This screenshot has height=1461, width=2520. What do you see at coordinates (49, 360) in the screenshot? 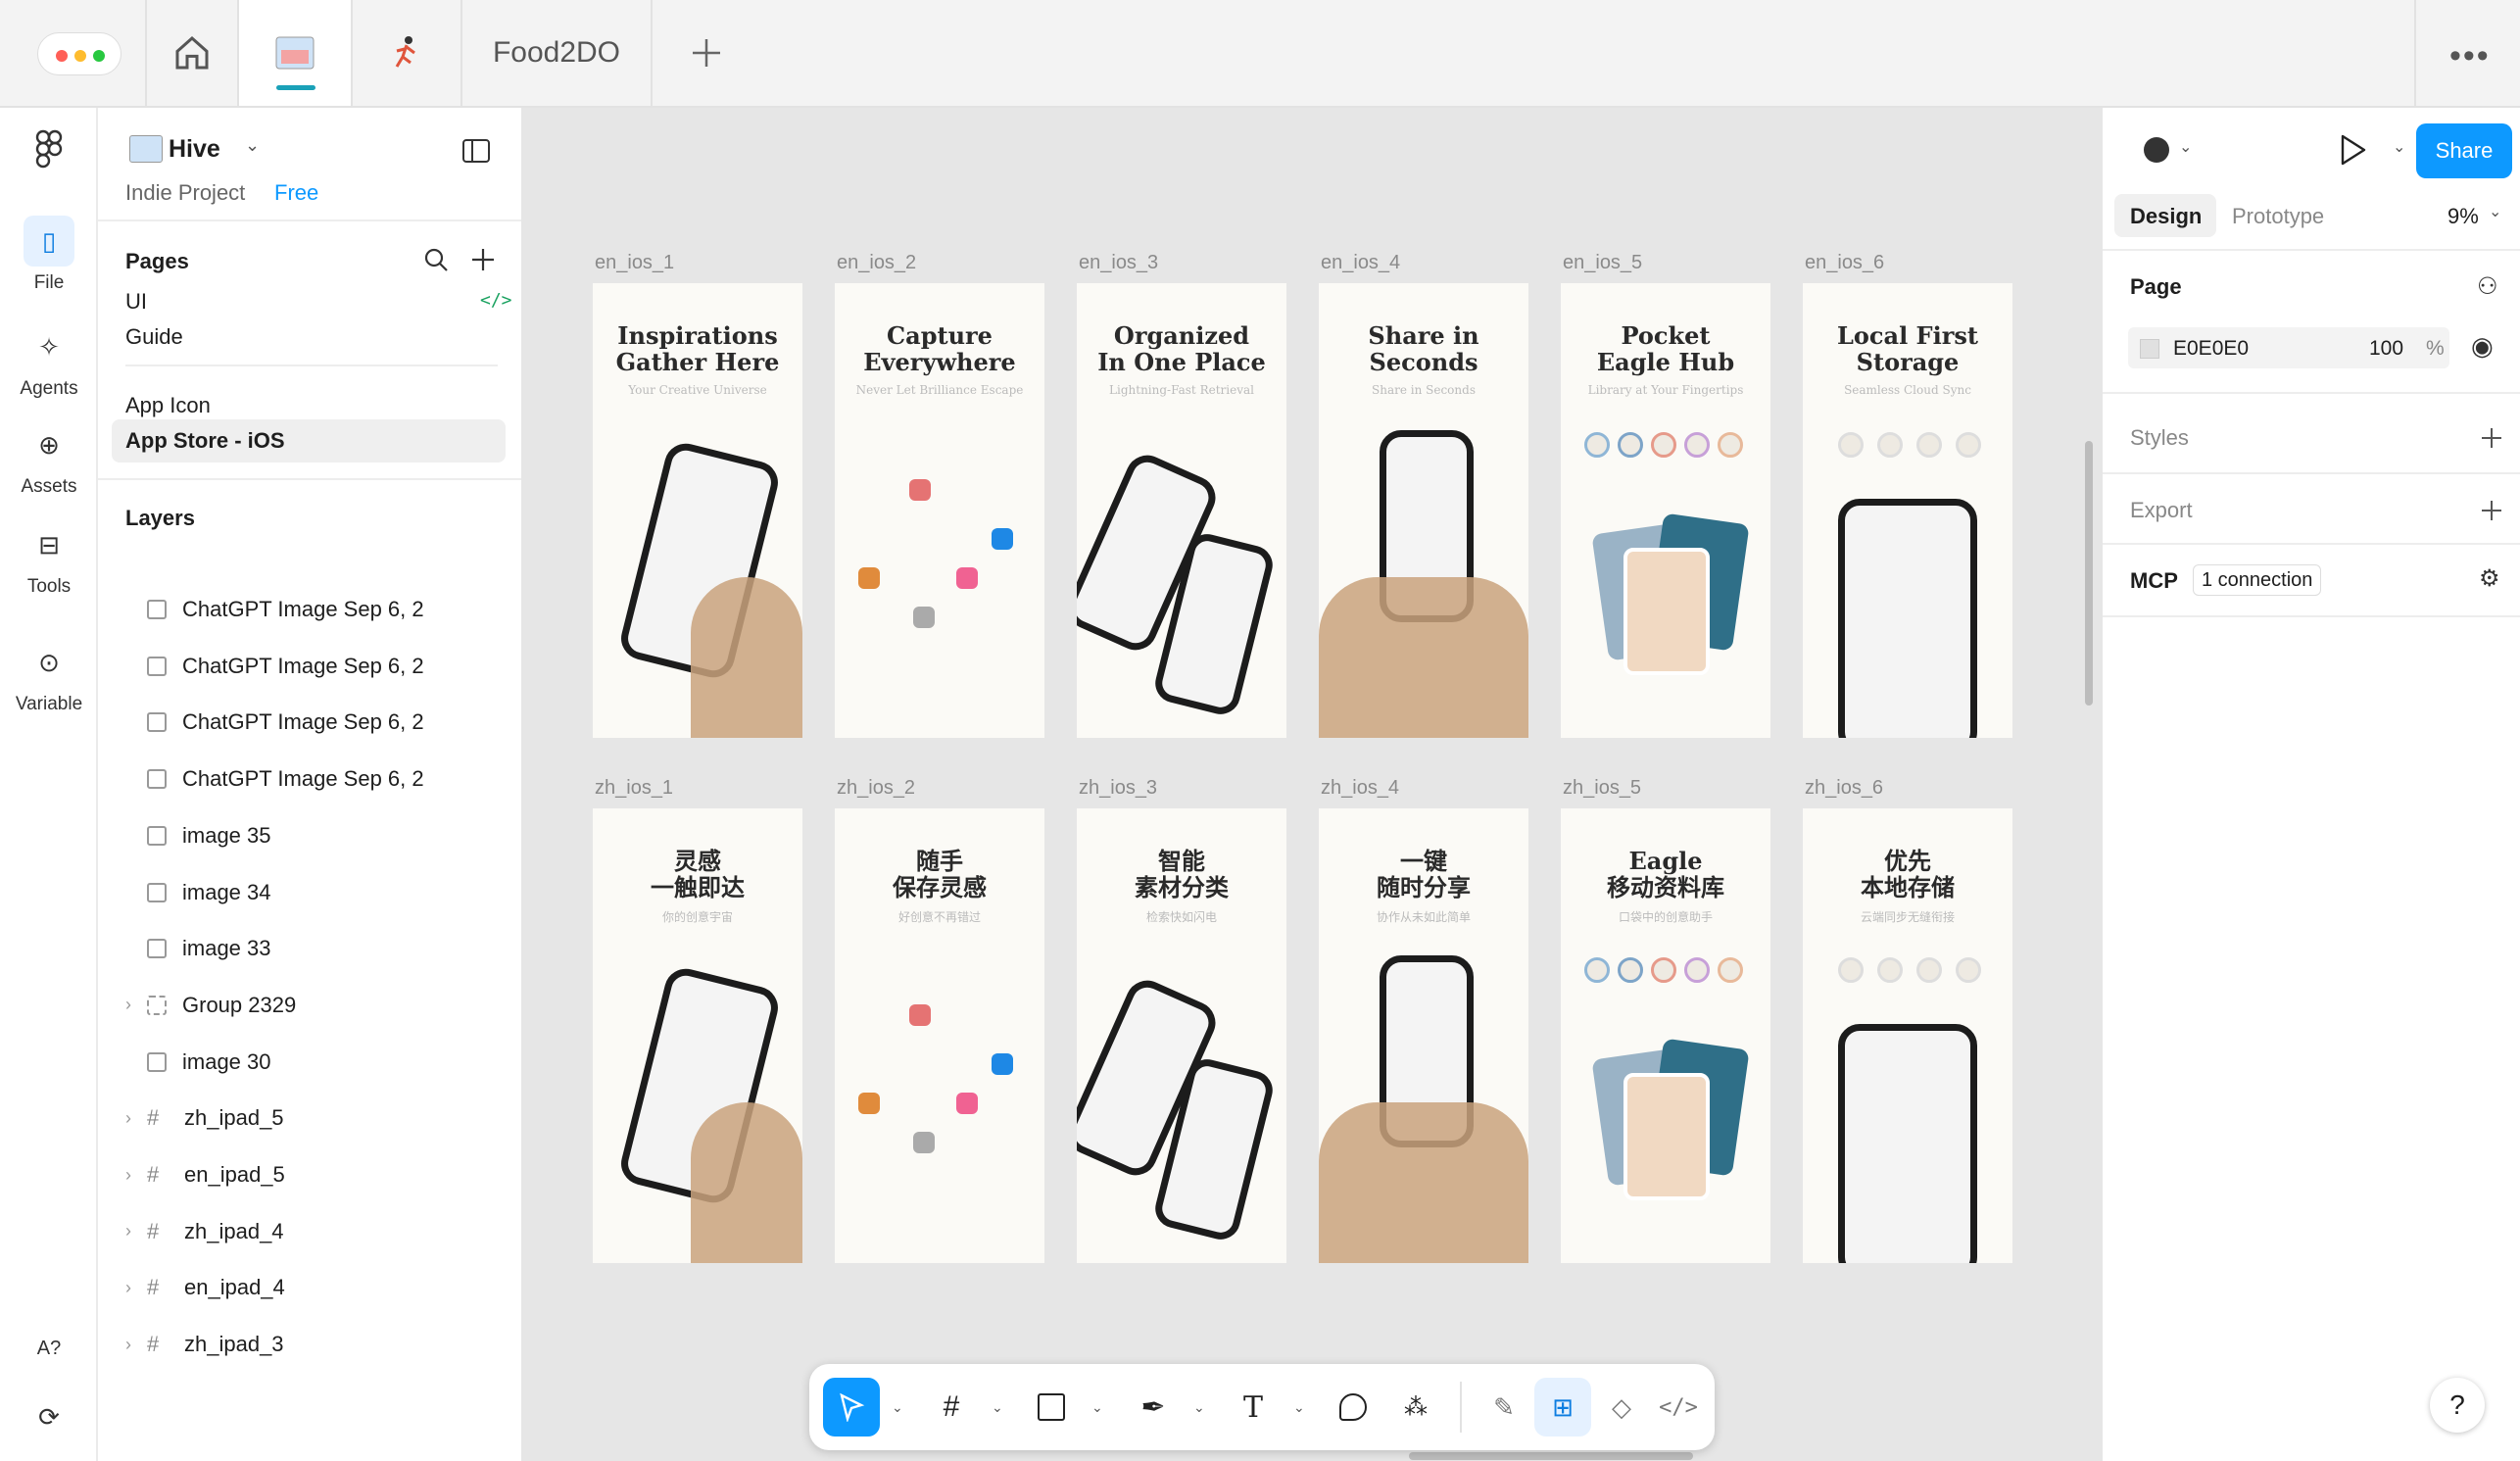
I see `rail-agents: ✧ Agents` at bounding box center [49, 360].